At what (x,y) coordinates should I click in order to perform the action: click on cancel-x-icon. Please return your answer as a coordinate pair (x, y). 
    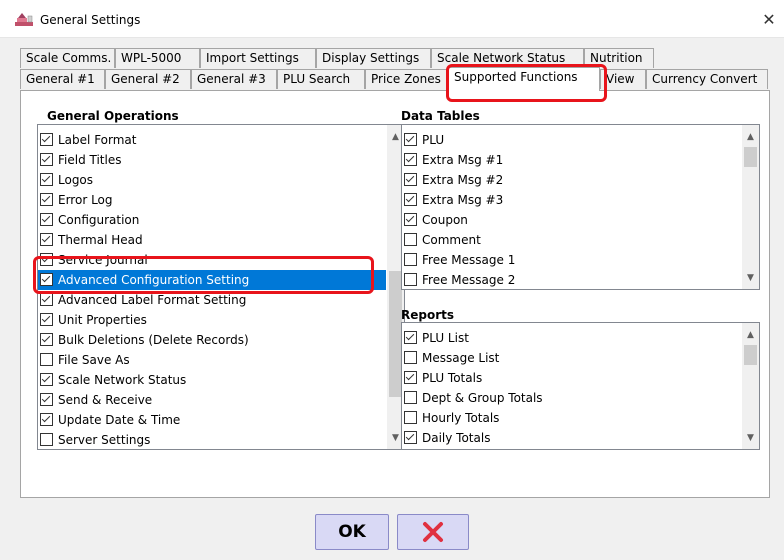
    Looking at the image, I should click on (433, 534).